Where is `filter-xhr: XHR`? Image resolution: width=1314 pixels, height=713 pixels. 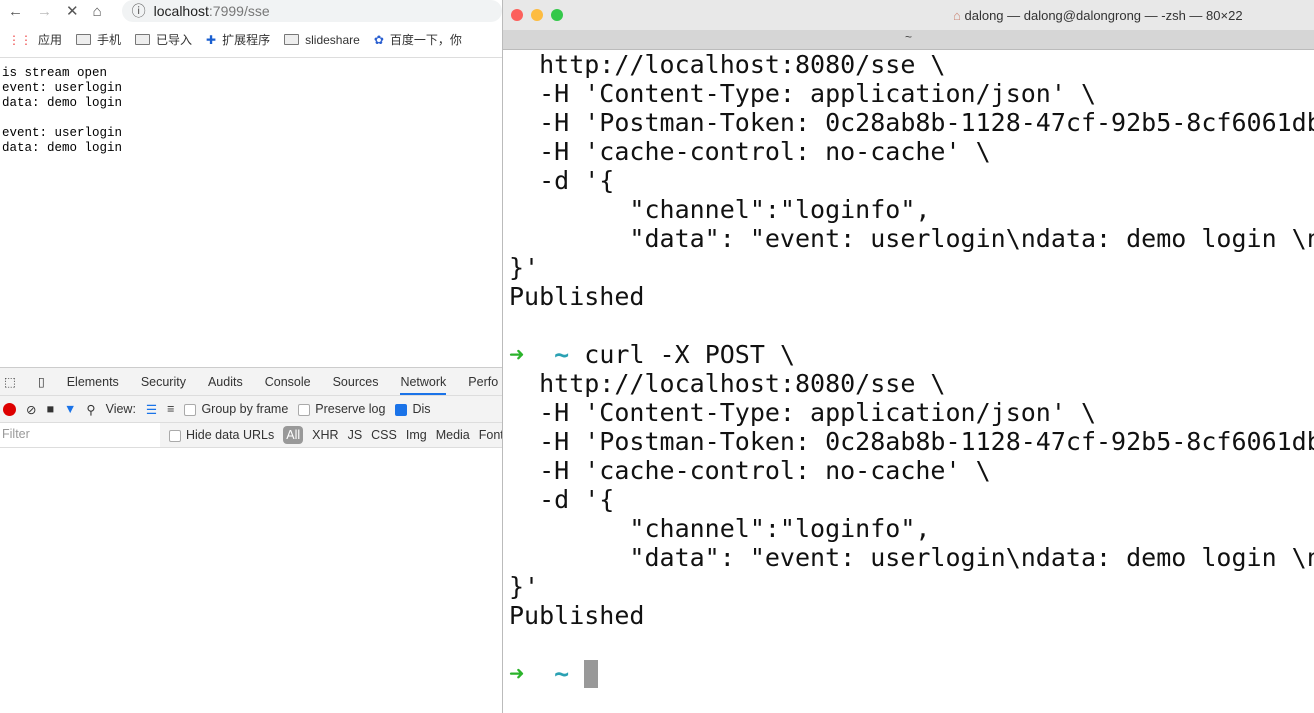
filter-xhr: XHR is located at coordinates (325, 435).